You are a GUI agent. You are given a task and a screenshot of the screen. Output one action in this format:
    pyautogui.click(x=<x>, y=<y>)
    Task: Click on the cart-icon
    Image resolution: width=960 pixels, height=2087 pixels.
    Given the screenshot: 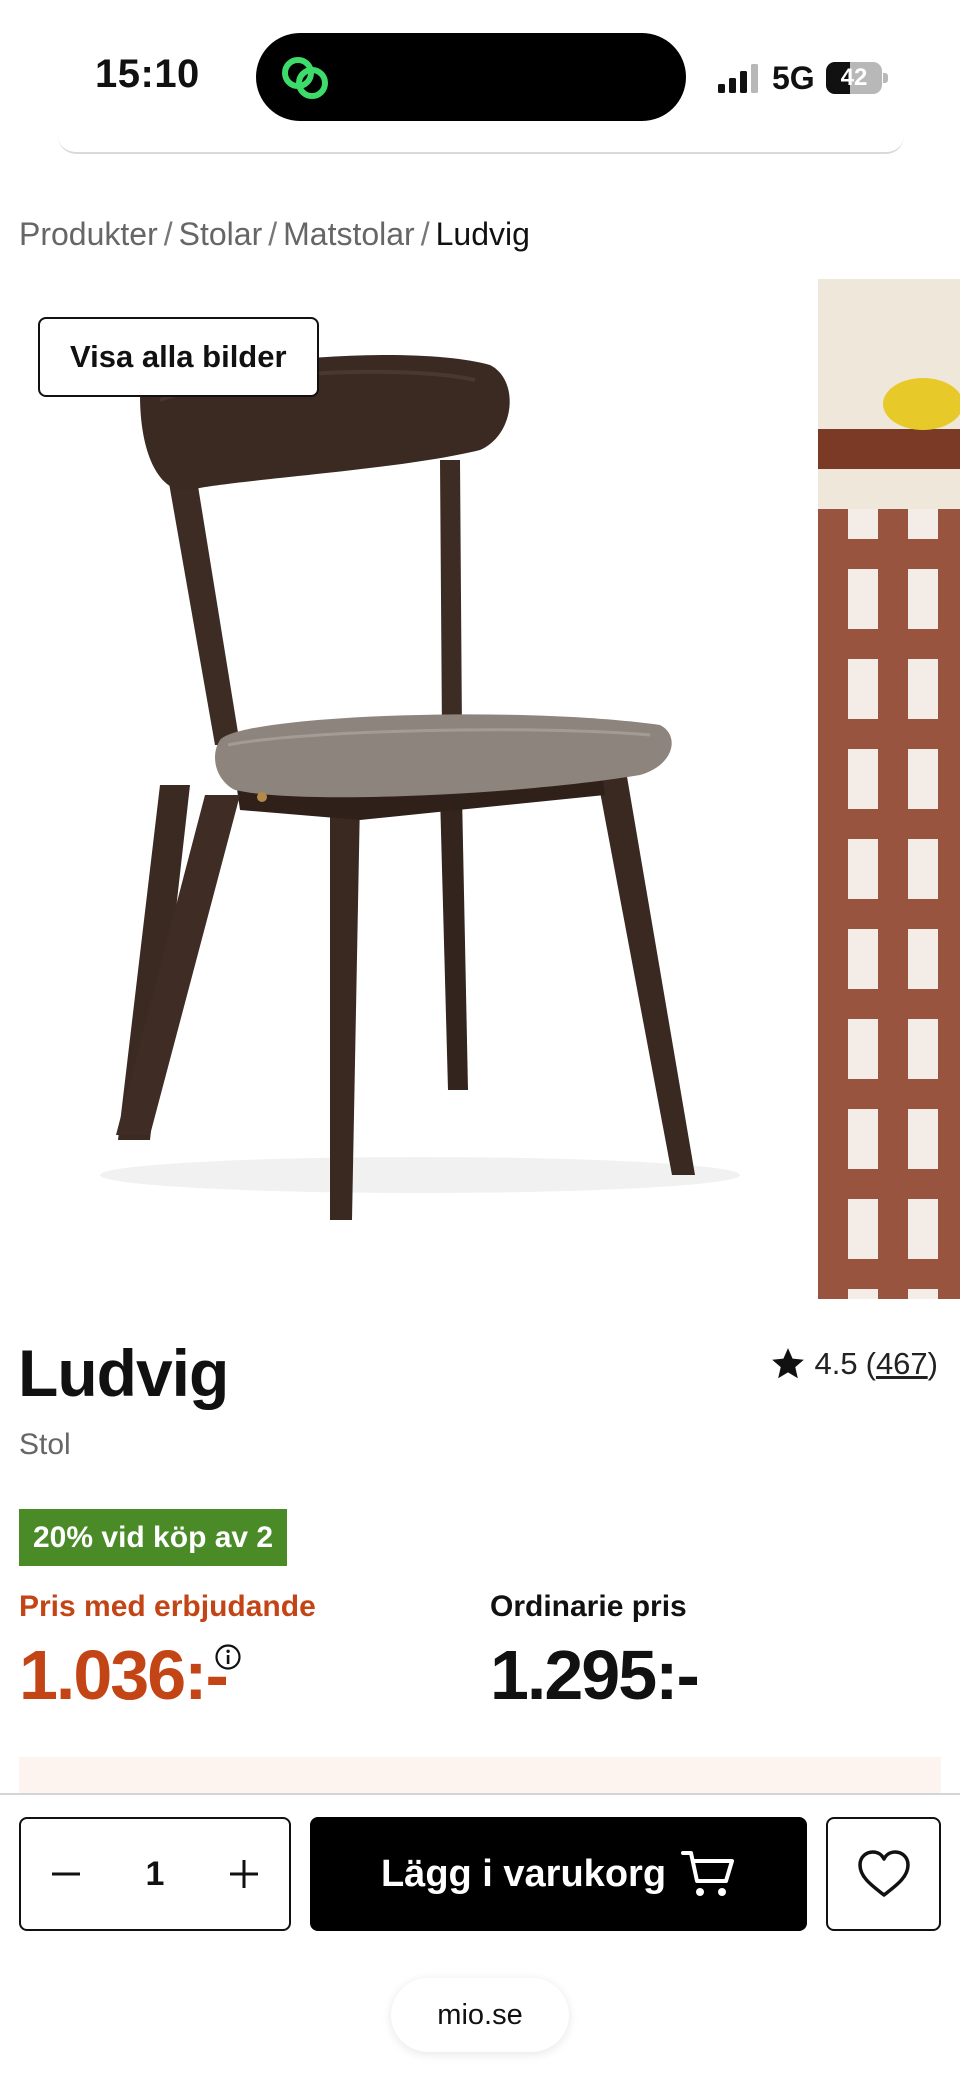 What is the action you would take?
    pyautogui.click(x=708, y=1873)
    